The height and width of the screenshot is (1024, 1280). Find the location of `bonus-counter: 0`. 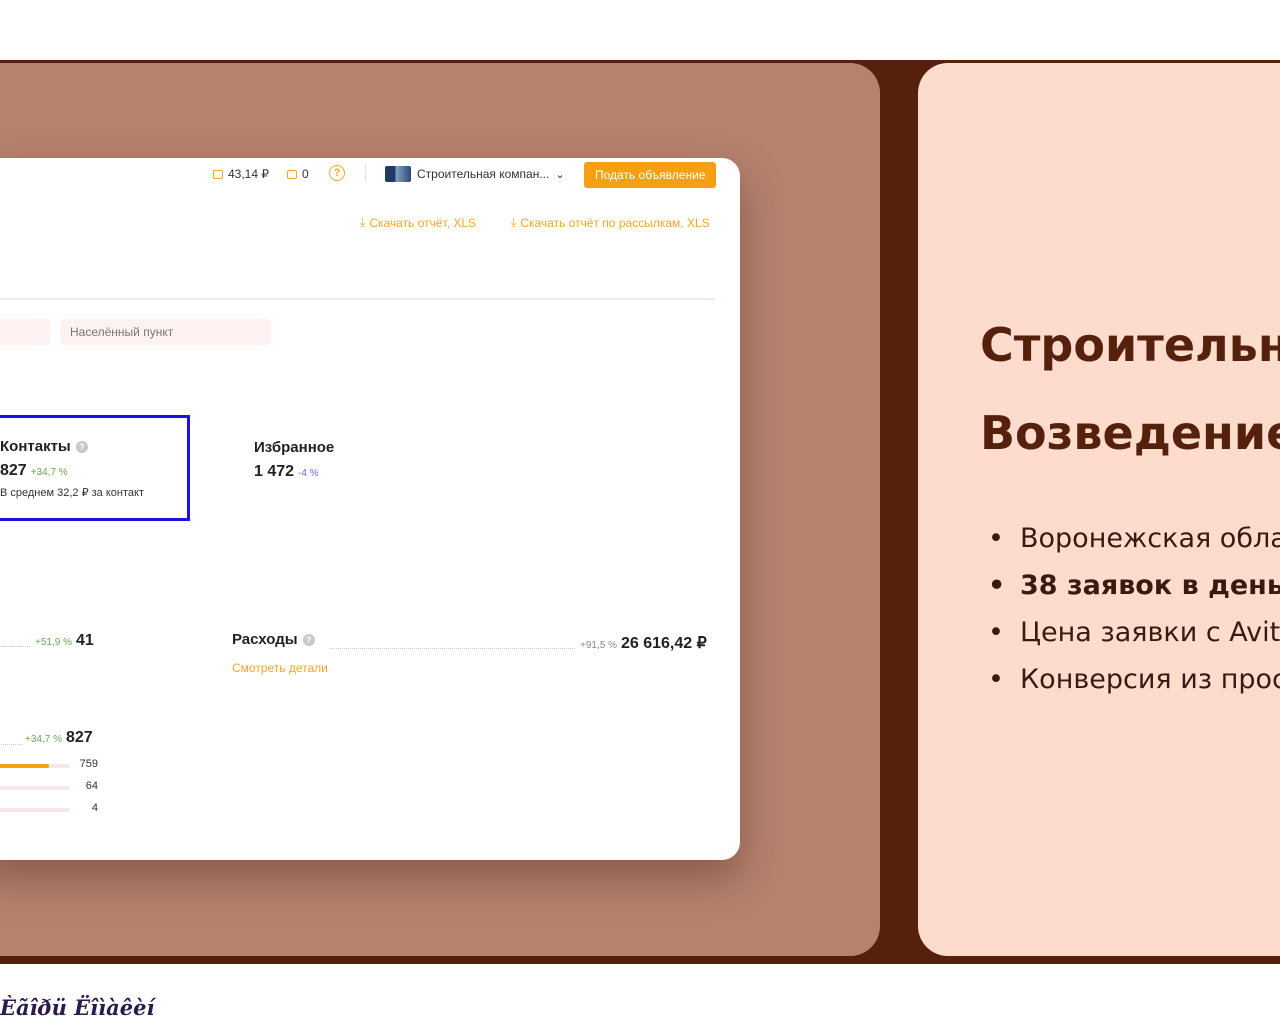

bonus-counter: 0 is located at coordinates (298, 174).